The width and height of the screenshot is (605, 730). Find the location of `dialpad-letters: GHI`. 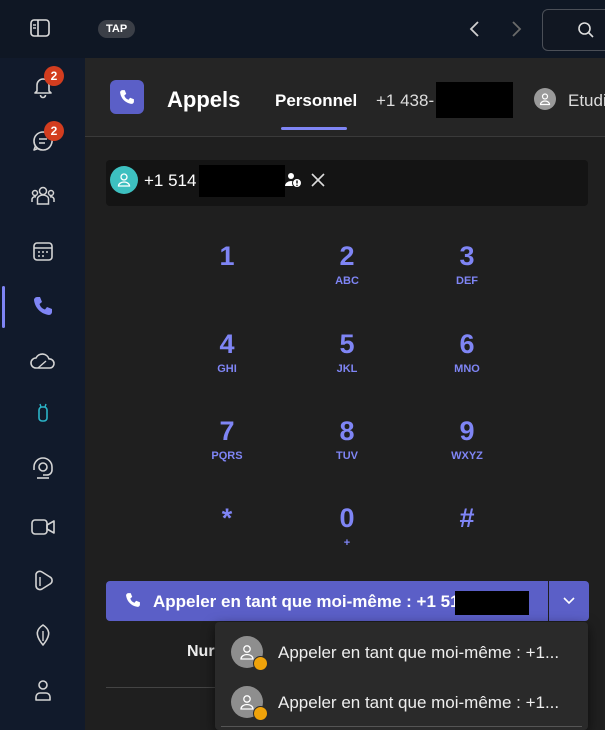

dialpad-letters: GHI is located at coordinates (227, 369).